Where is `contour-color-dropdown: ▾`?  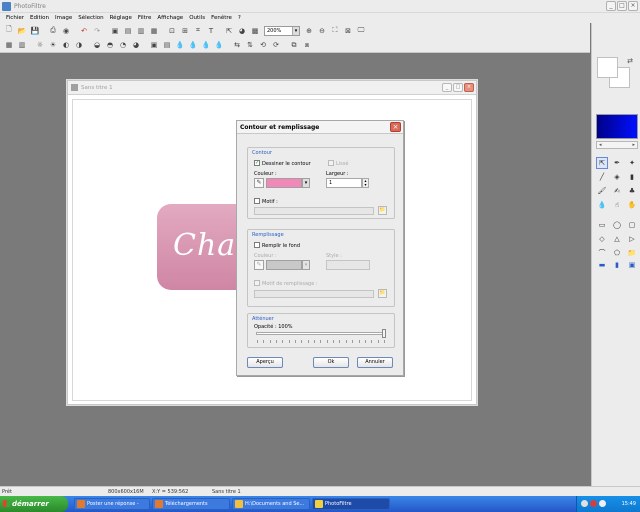 contour-color-dropdown: ▾ is located at coordinates (306, 183).